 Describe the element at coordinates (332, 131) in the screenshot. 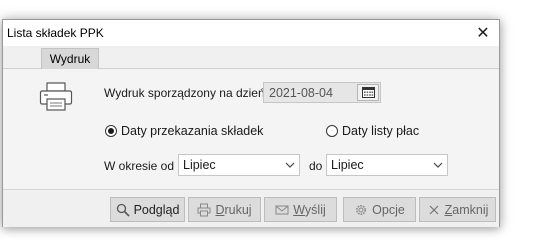

I see `radio-payroll-dates` at that location.